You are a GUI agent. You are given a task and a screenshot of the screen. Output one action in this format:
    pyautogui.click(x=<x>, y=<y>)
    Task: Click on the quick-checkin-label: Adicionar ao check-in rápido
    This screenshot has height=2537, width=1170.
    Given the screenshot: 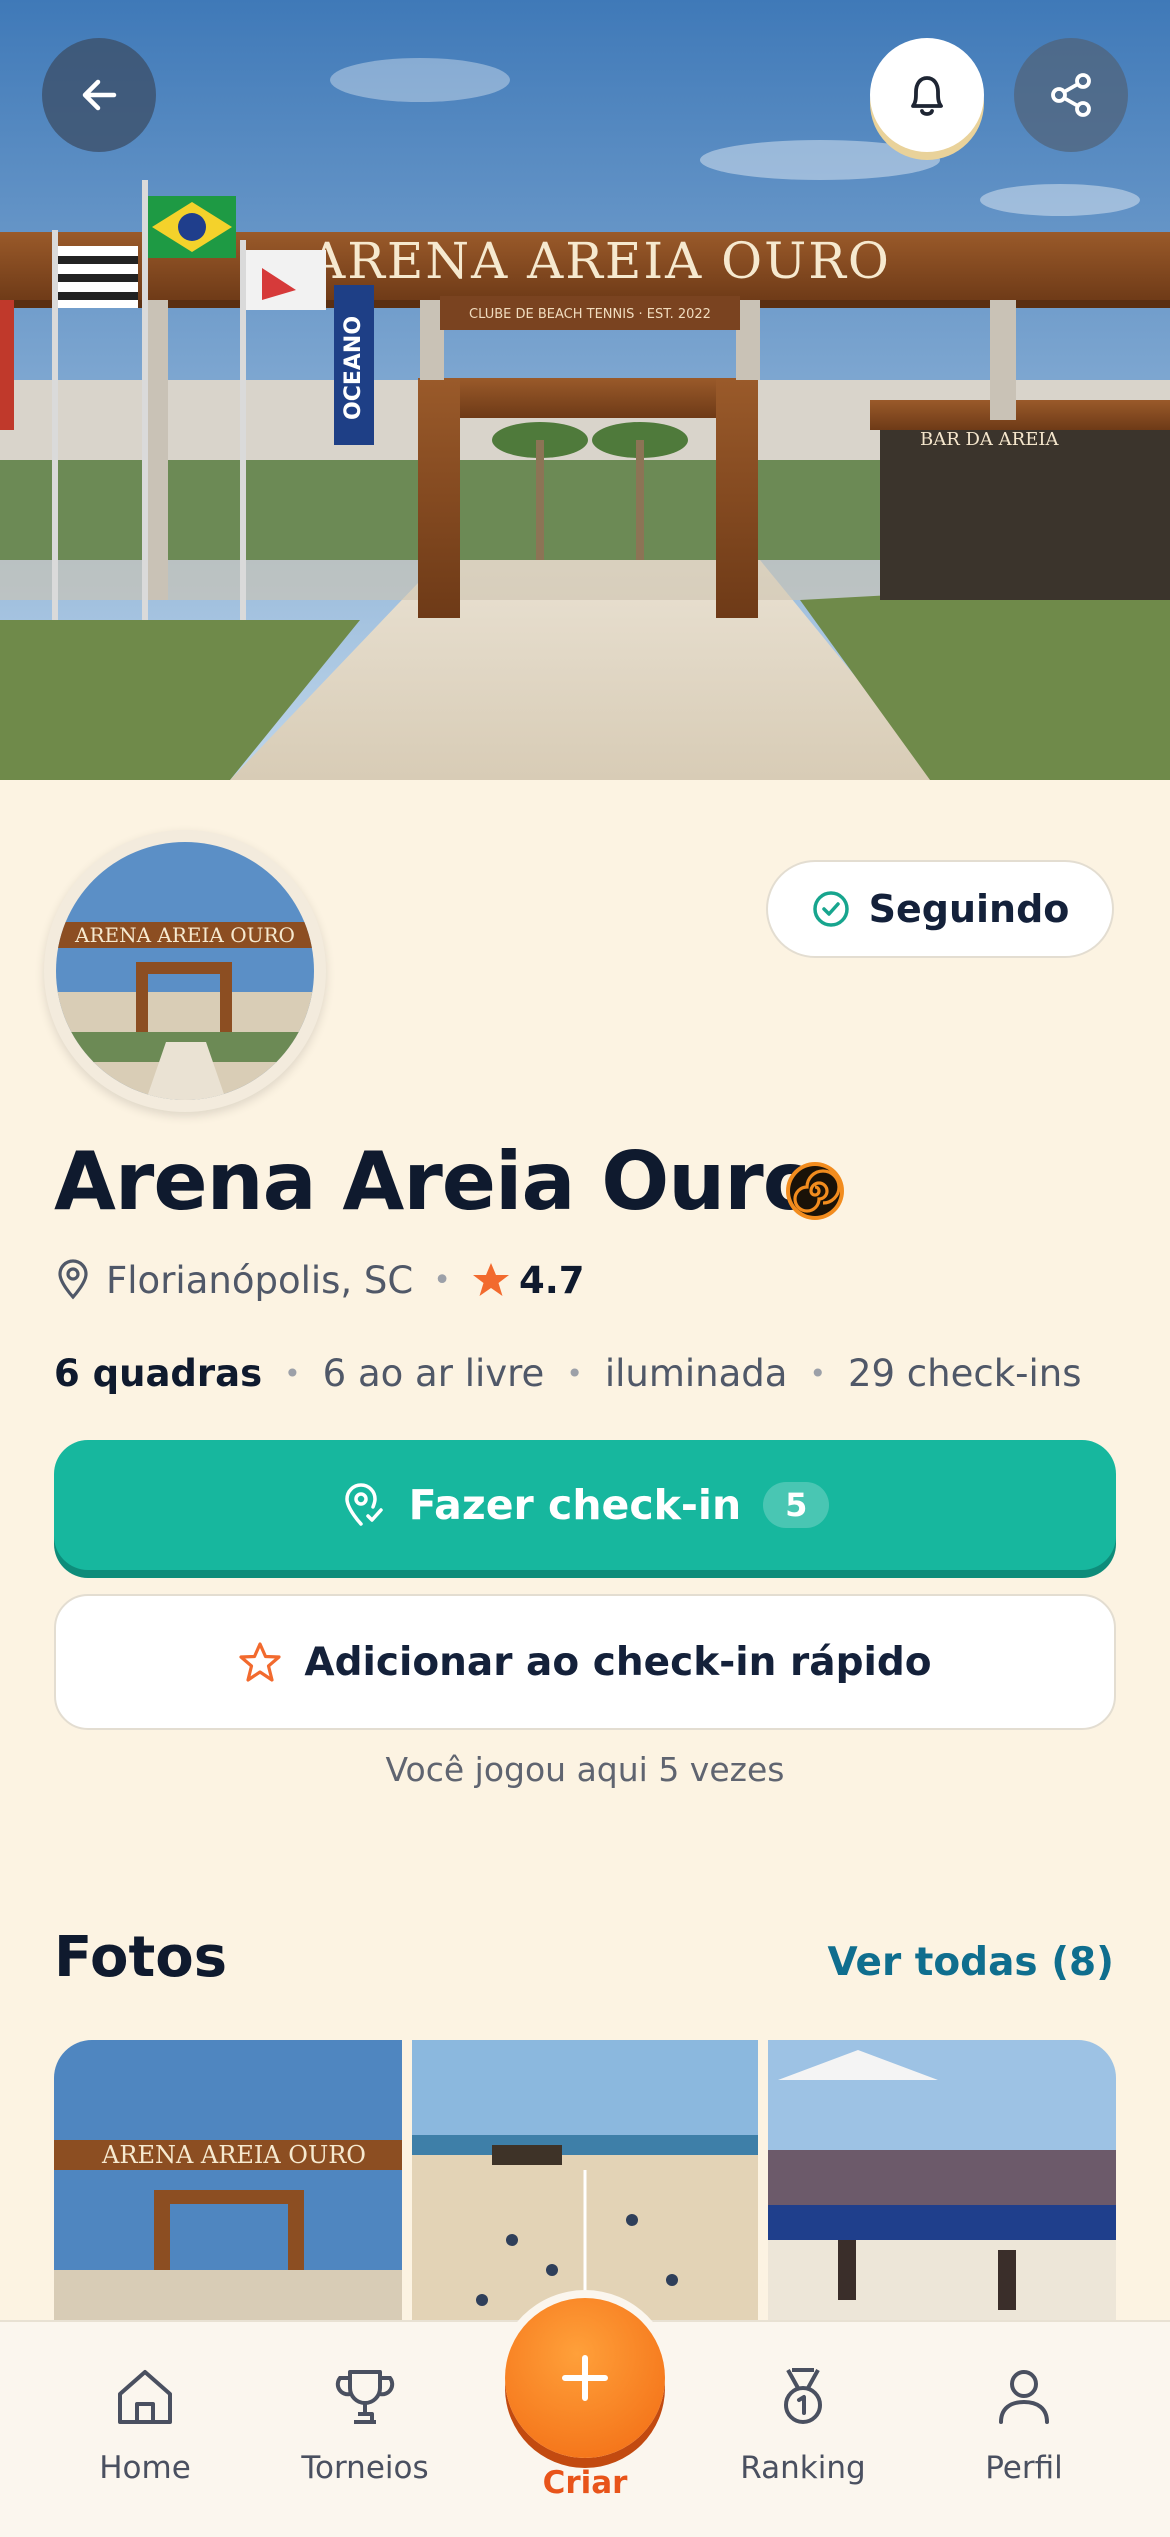 What is the action you would take?
    pyautogui.click(x=618, y=1662)
    